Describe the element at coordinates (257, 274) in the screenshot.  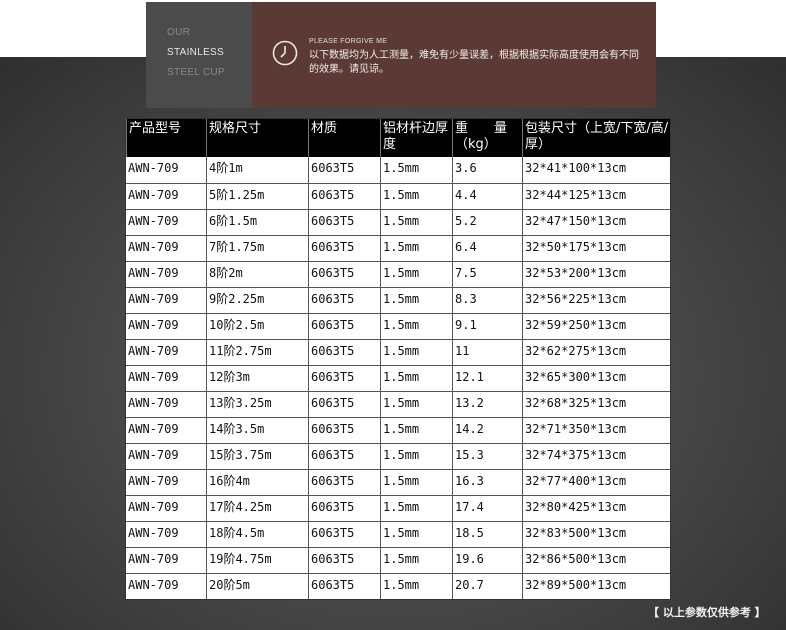
I see `cell-spec: 8阶2m` at that location.